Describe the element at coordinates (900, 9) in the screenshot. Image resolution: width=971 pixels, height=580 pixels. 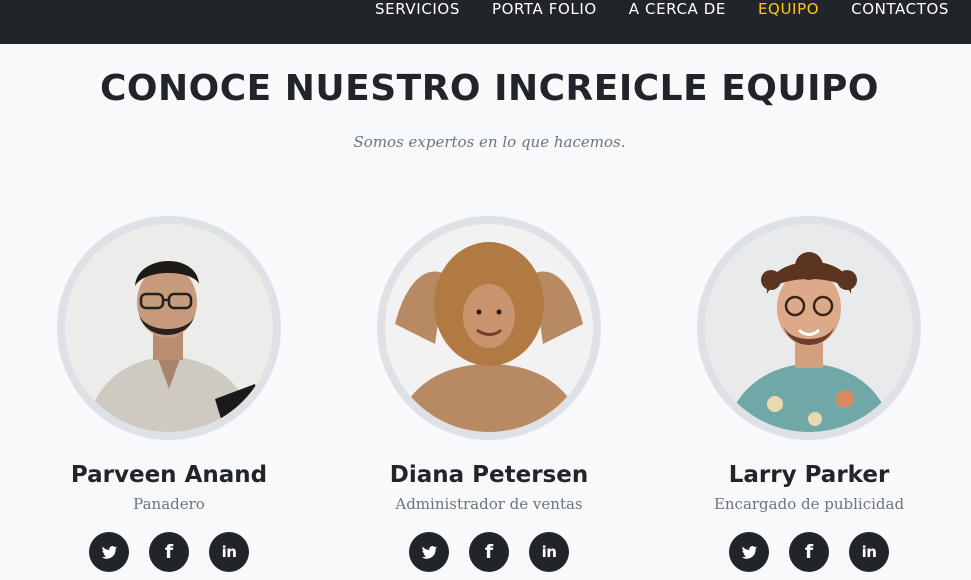
I see `nav-item-contactos: CONTACTOS` at that location.